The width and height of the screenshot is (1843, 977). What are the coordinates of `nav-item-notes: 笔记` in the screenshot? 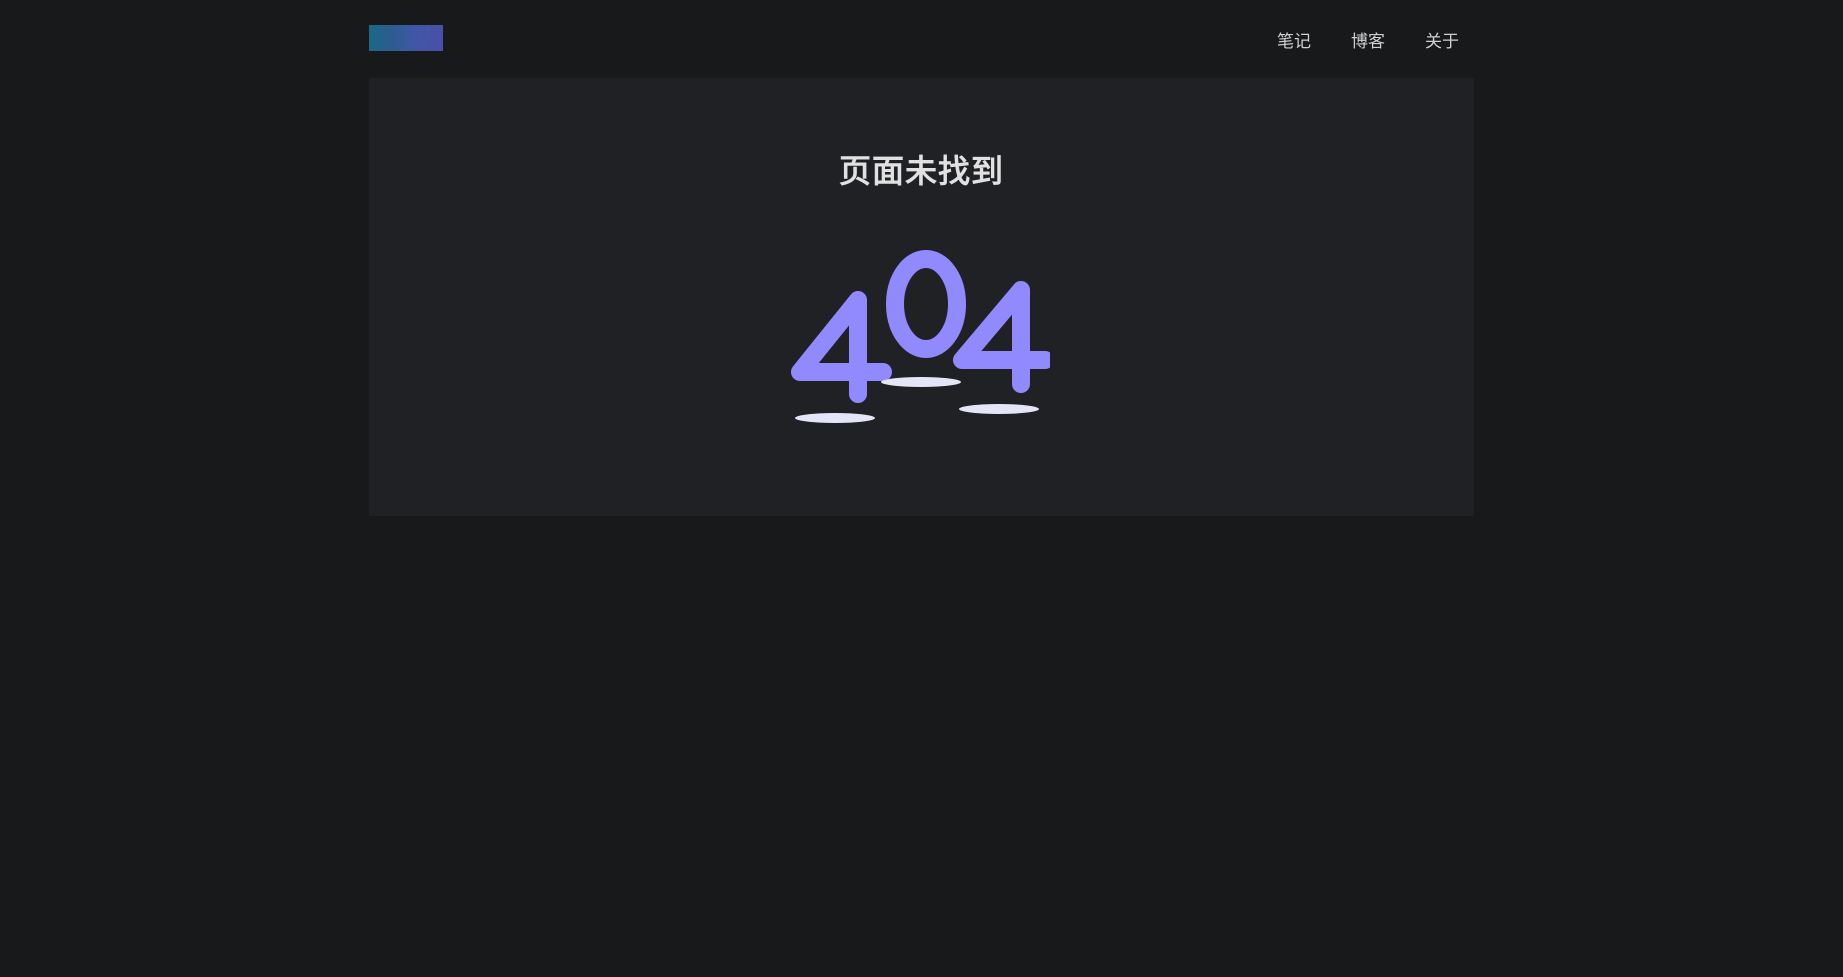 It's located at (1294, 42).